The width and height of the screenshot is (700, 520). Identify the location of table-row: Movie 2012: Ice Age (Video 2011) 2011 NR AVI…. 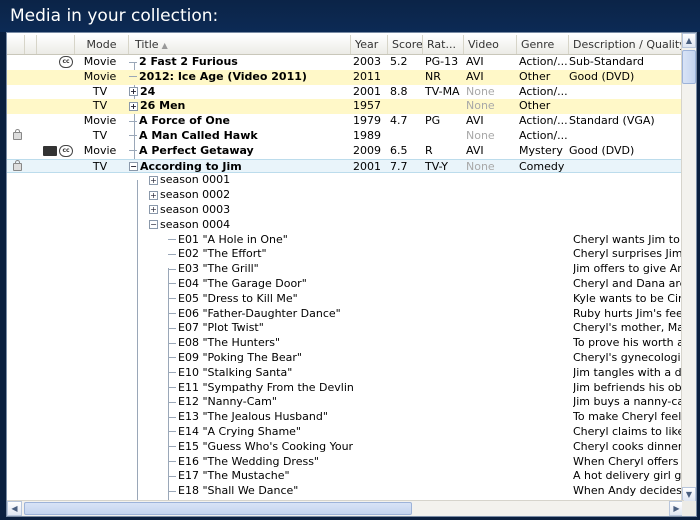
(345, 77).